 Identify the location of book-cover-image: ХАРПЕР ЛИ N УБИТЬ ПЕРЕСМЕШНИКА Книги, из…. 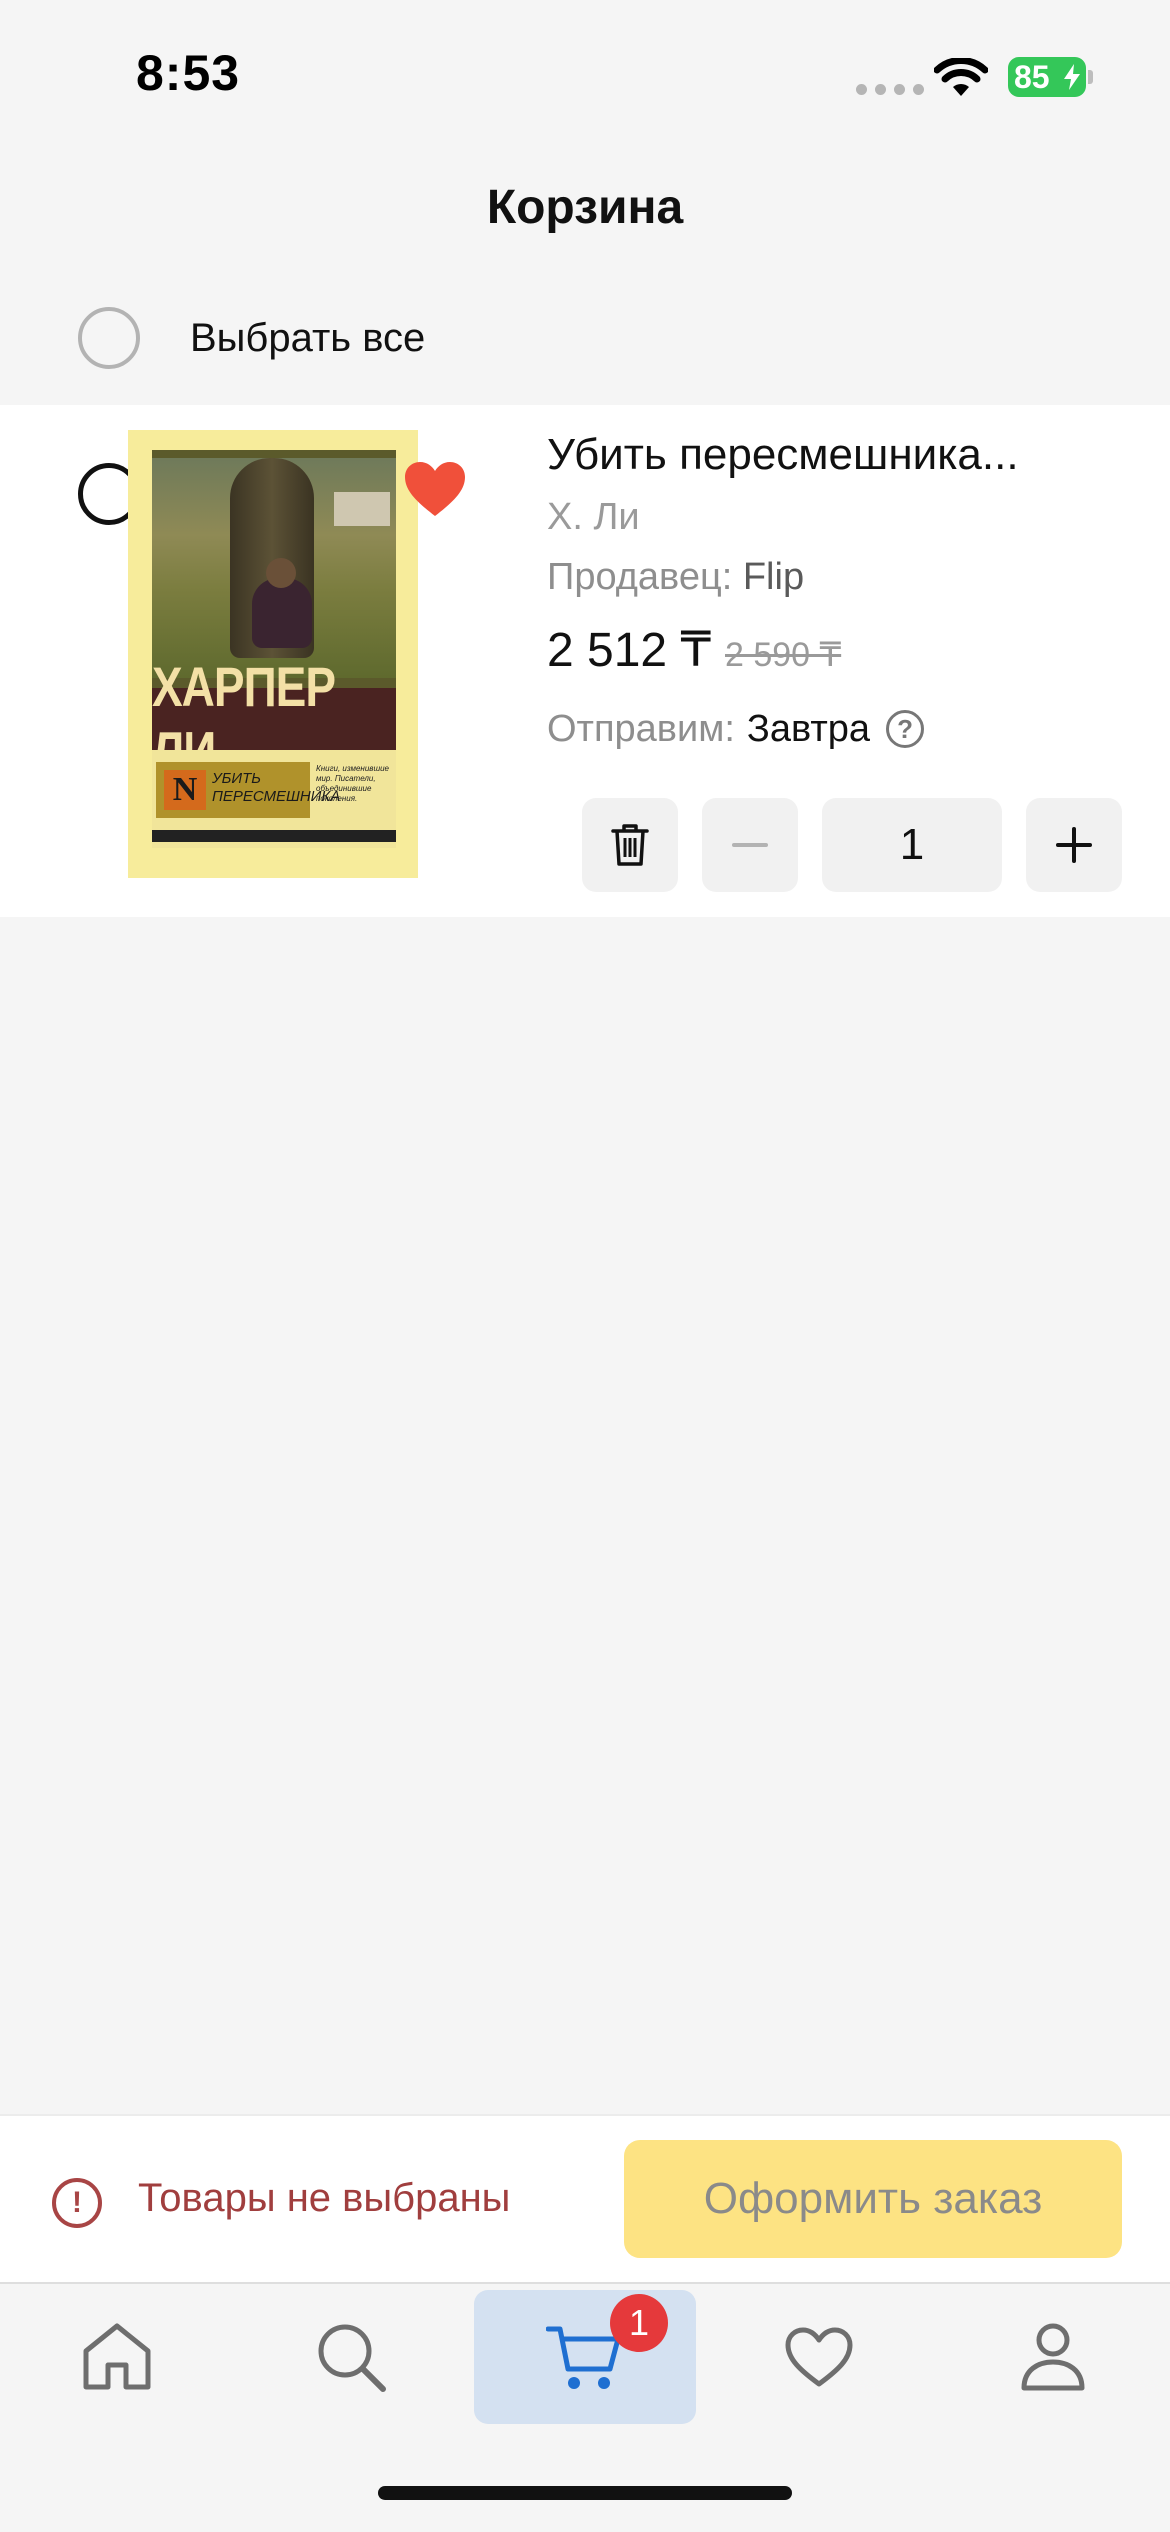
(273, 654).